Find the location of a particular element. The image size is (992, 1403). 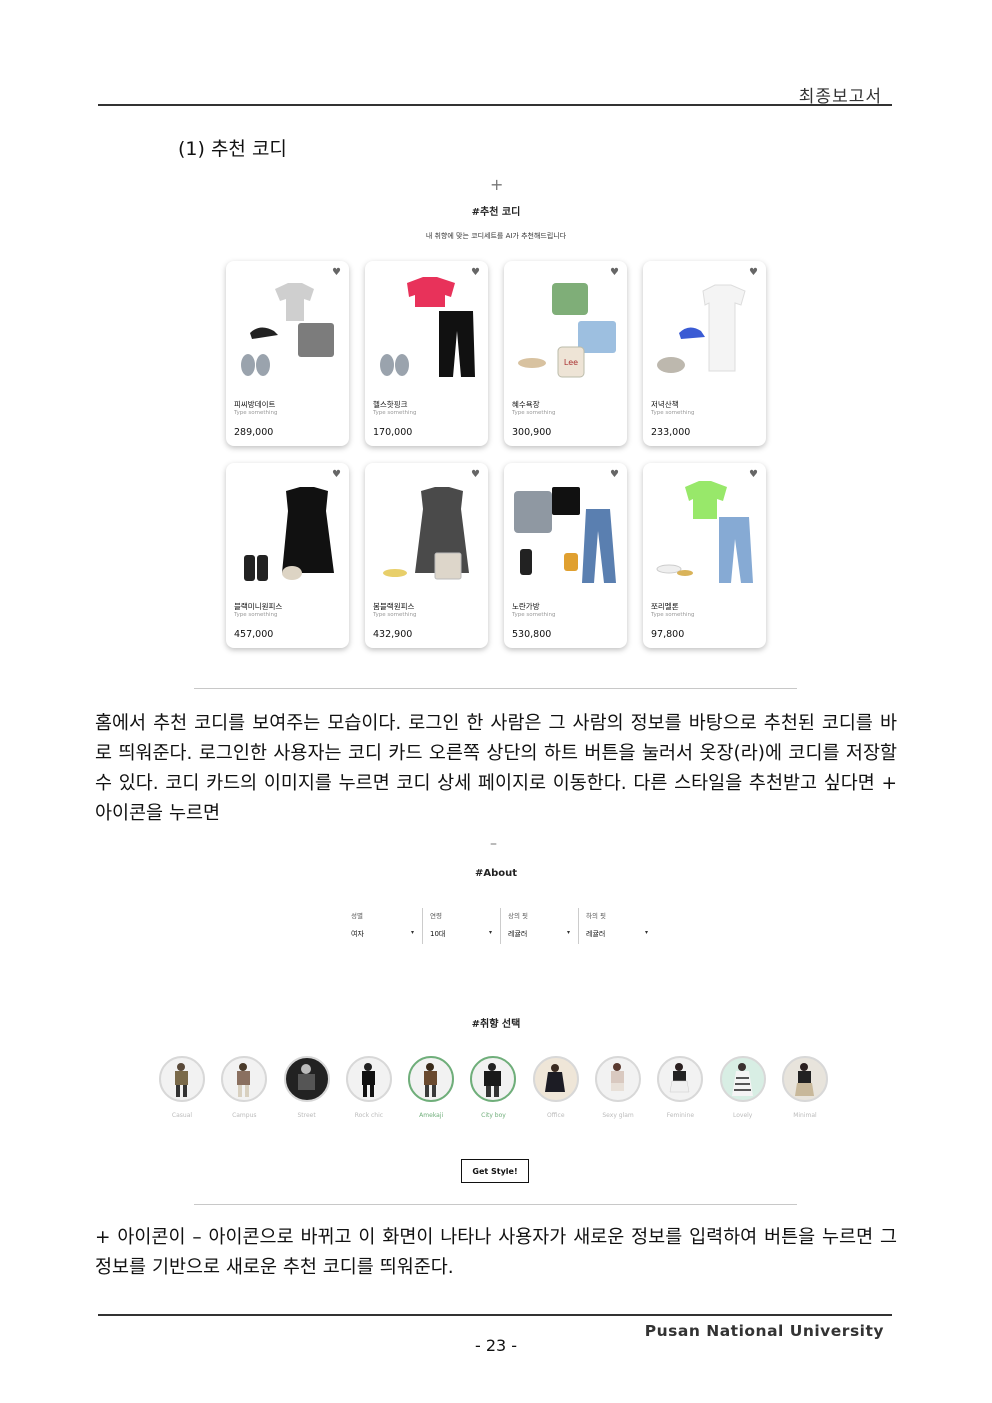

card-price: 289,000 is located at coordinates (254, 432).